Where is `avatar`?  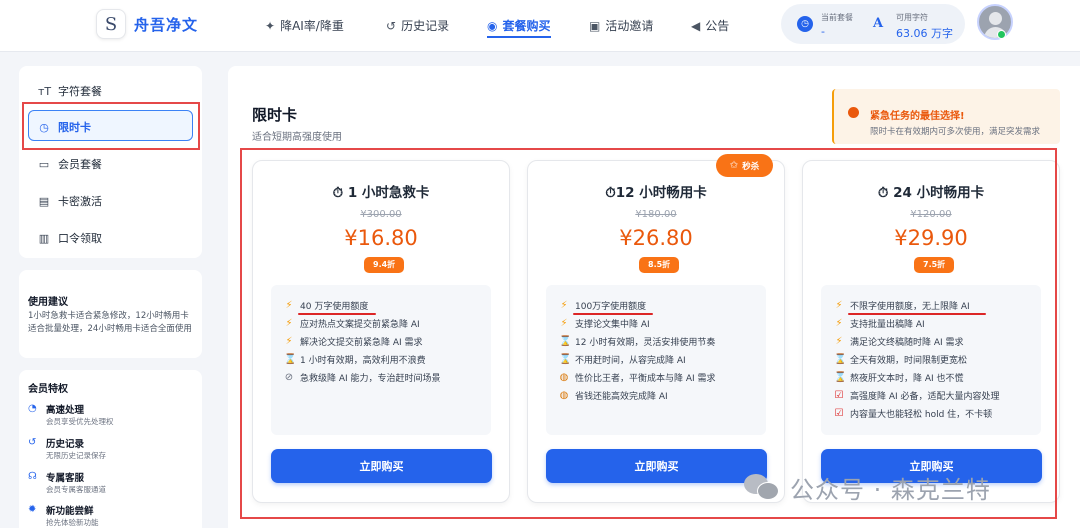 avatar is located at coordinates (995, 22).